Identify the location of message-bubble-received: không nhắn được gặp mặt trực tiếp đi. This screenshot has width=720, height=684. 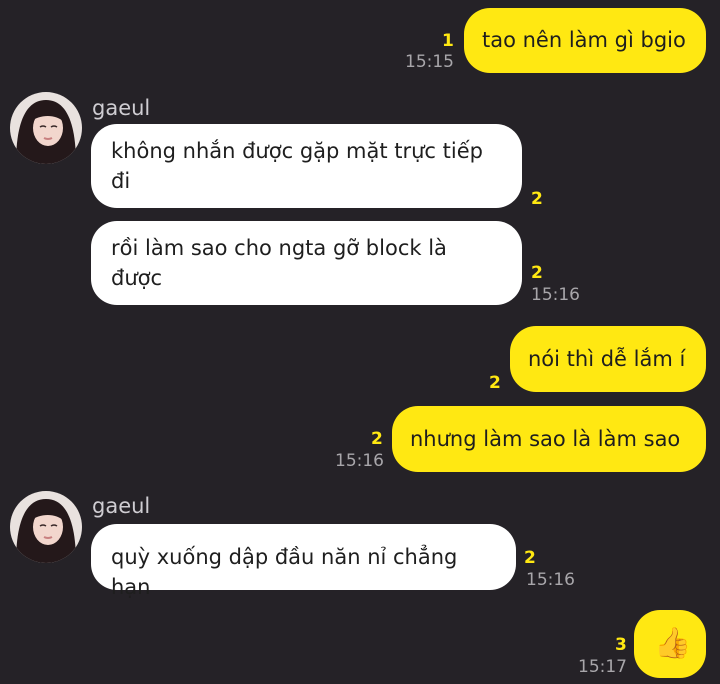
(306, 166).